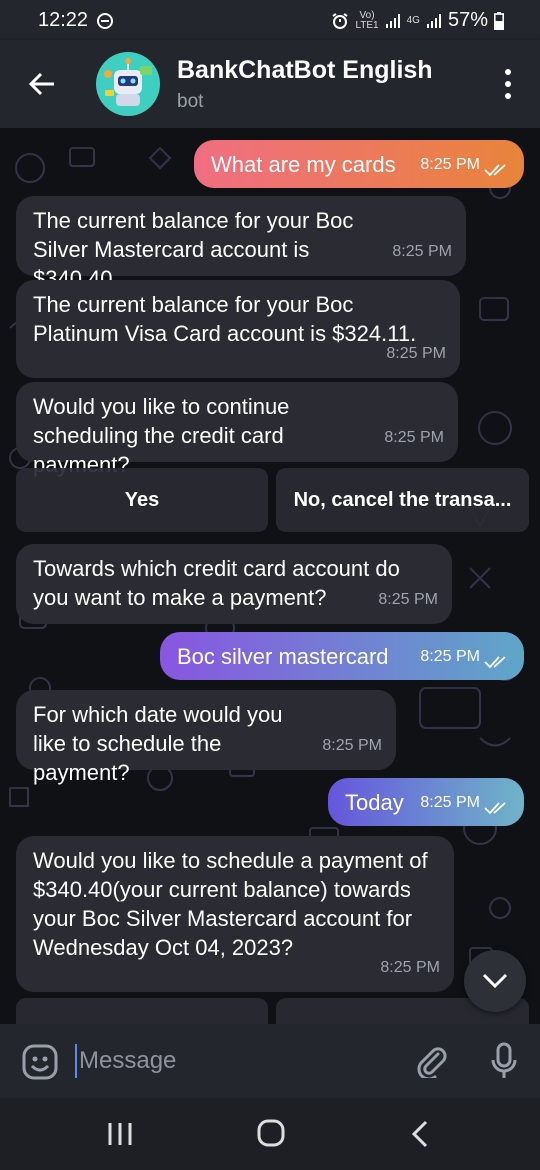 This screenshot has height=1170, width=540. I want to click on chevron-down-icon, so click(495, 981).